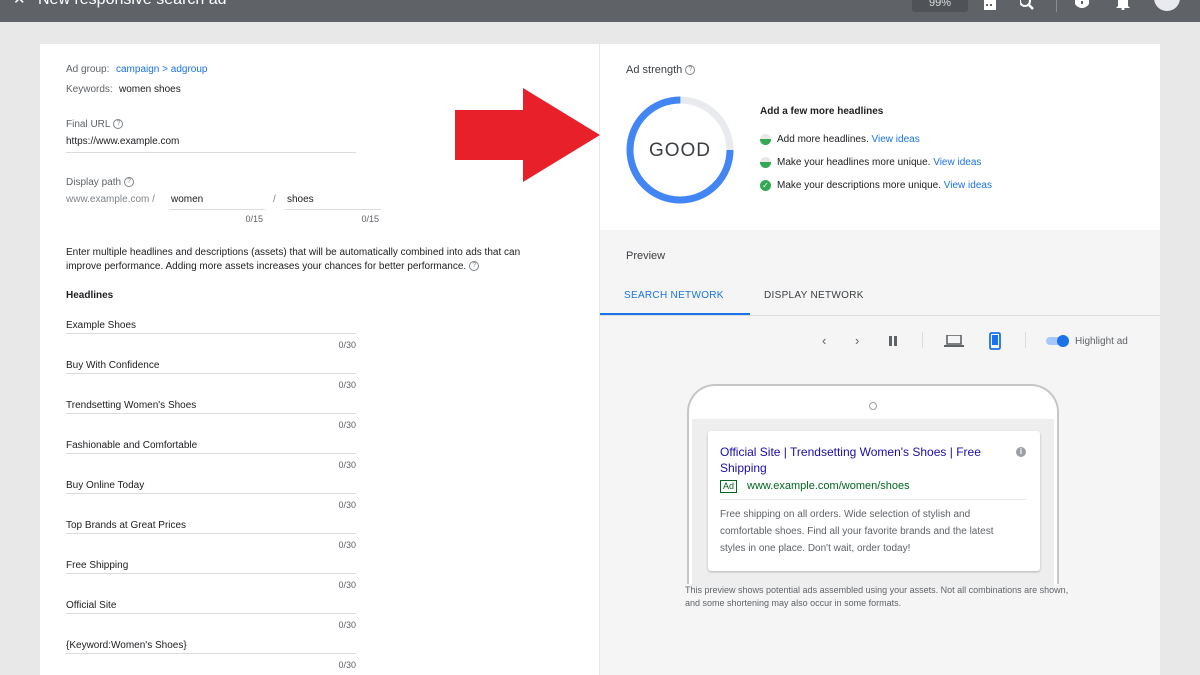 This screenshot has width=1200, height=675. What do you see at coordinates (126, 525) in the screenshot?
I see `headline-text: Top Brands at Great Prices` at bounding box center [126, 525].